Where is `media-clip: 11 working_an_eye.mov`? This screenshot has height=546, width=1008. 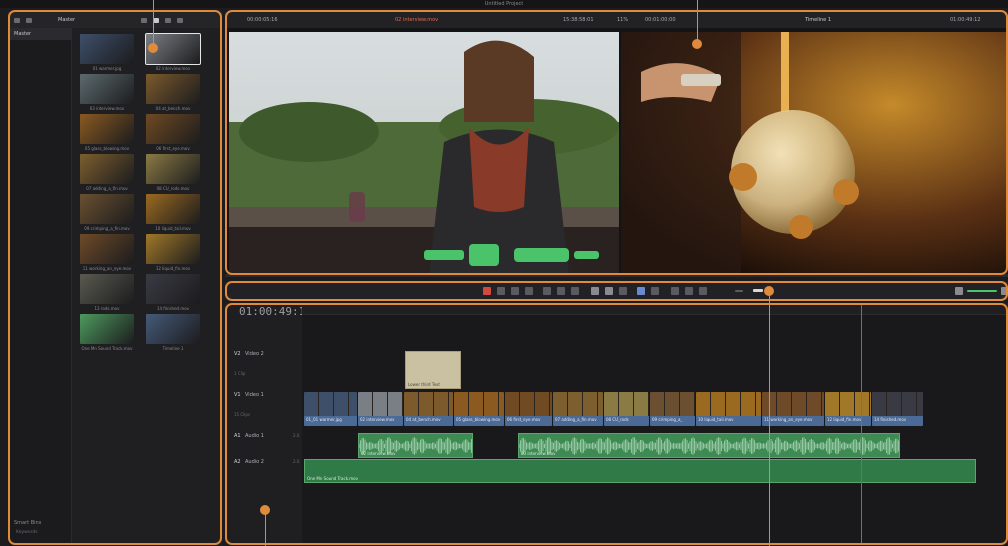 media-clip: 11 working_an_eye.mov is located at coordinates (107, 254).